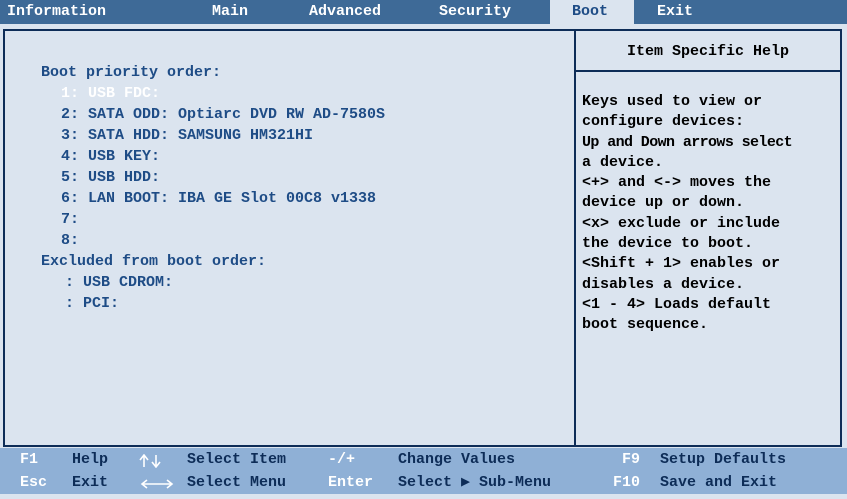 Image resolution: width=847 pixels, height=499 pixels. Describe the element at coordinates (475, 482) in the screenshot. I see `select-submenu-label: Select ▶ Sub-Menu` at that location.